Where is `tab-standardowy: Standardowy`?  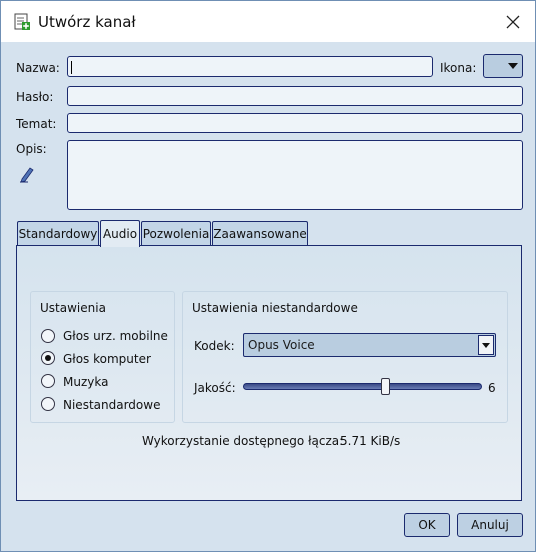 tab-standardowy: Standardowy is located at coordinates (58, 233).